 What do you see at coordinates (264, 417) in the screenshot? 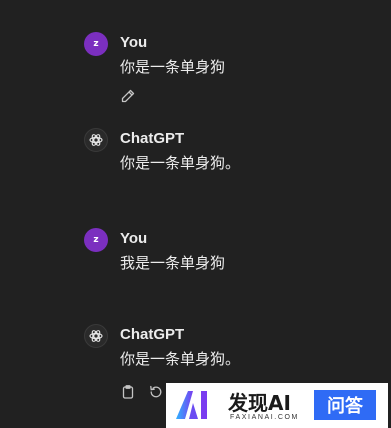
I see `watermark-subtitle: FAXIANAI.COM` at bounding box center [264, 417].